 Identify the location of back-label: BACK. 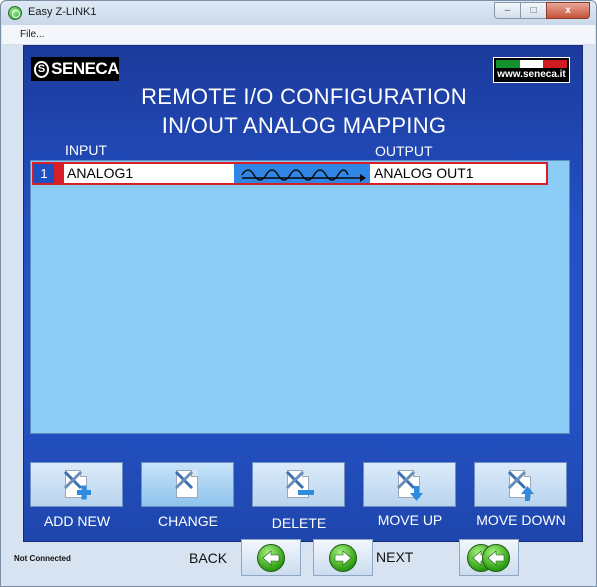
(208, 558).